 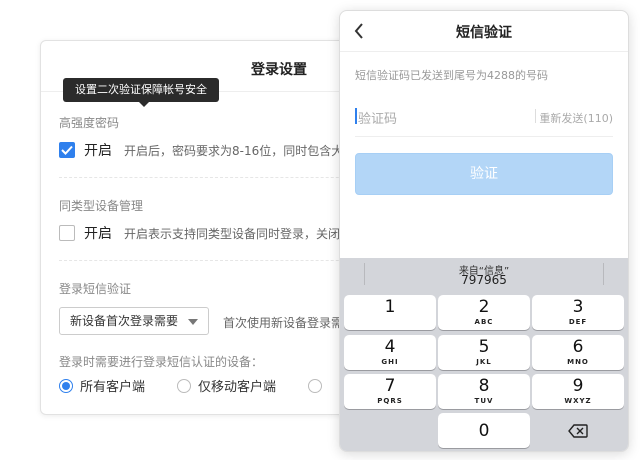 What do you see at coordinates (484, 280) in the screenshot?
I see `suggestion-code: 797965` at bounding box center [484, 280].